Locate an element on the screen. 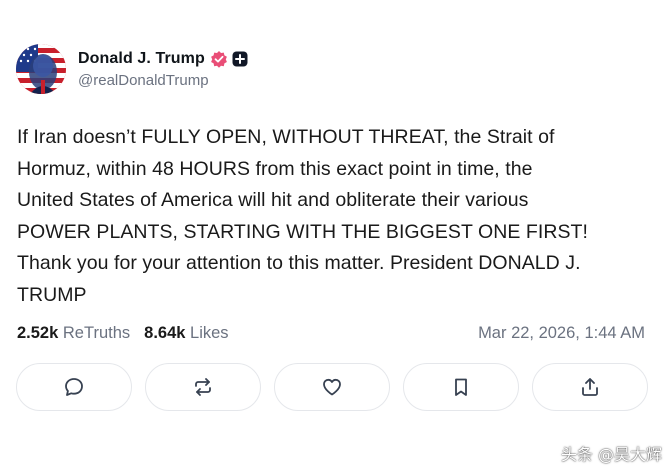 This screenshot has width=668, height=475. likes-stat: 8.64k Likes is located at coordinates (186, 333).